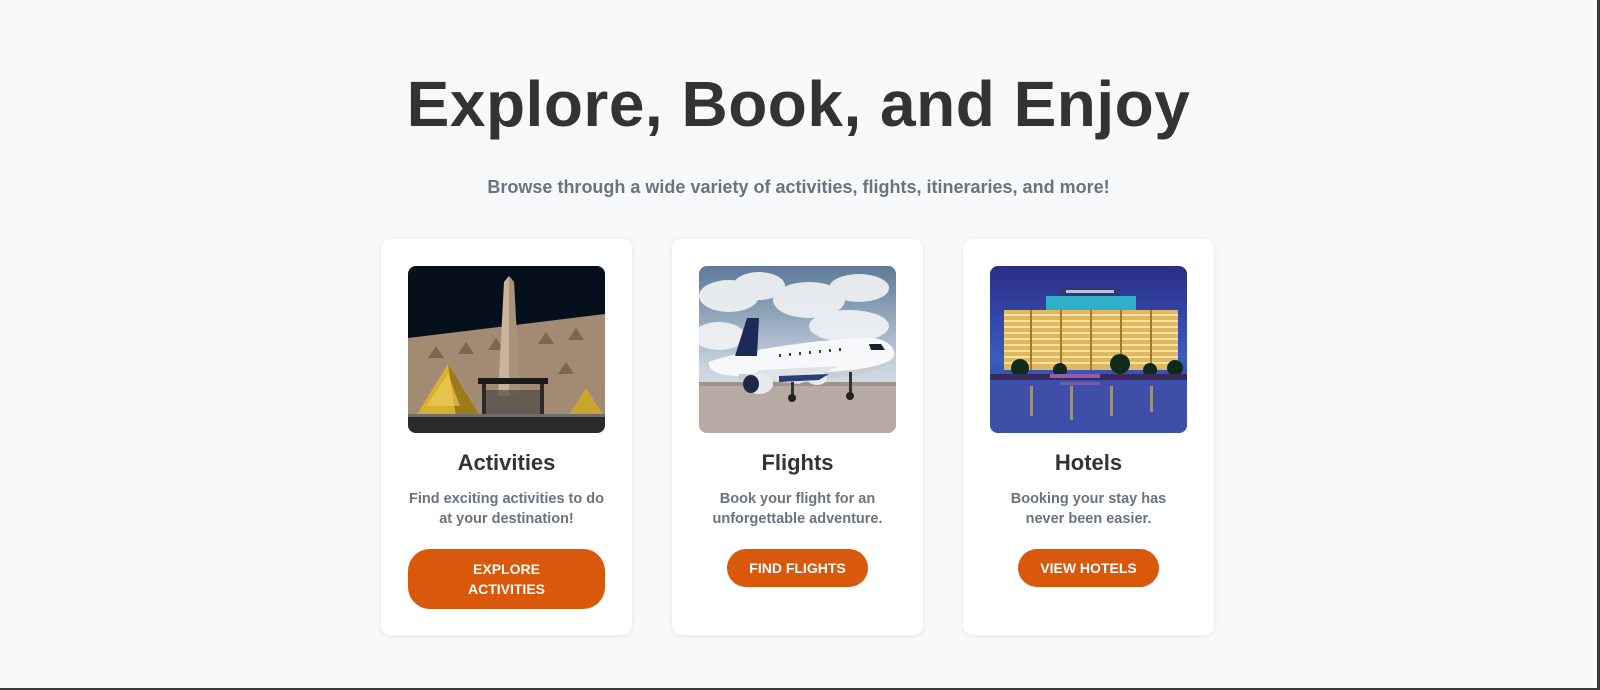  Describe the element at coordinates (798, 104) in the screenshot. I see `page-title: Explore, Book, and Enjoy` at that location.